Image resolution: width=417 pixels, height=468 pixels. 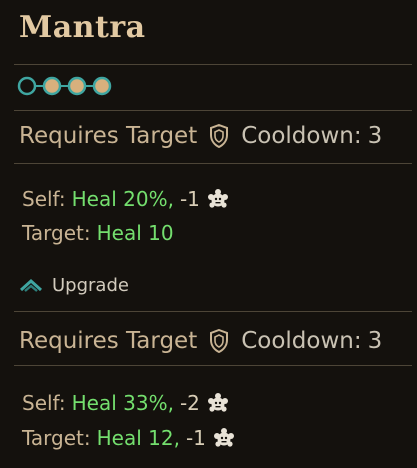 What do you see at coordinates (200, 341) in the screenshot?
I see `upgraded-requirement-row: Requires Target Cooldown: 3` at bounding box center [200, 341].